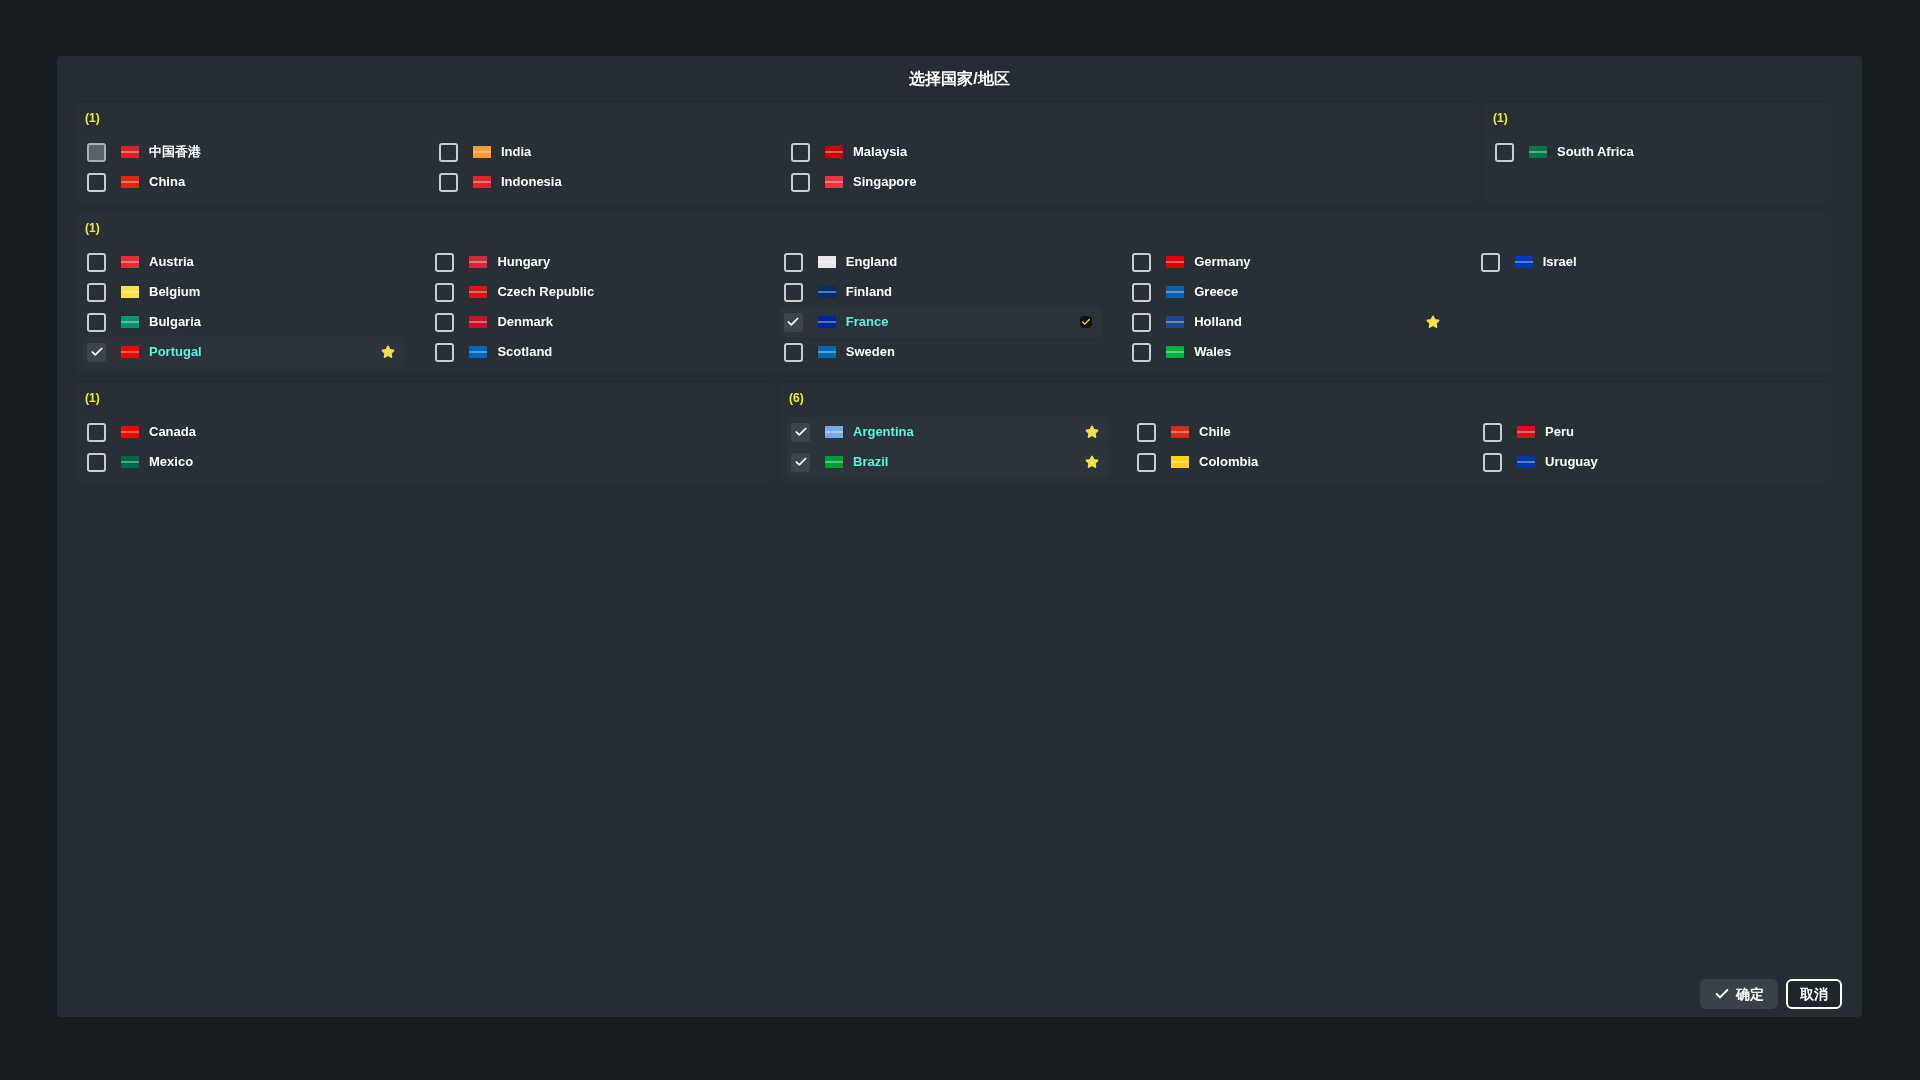 This screenshot has height=1080, width=1920. I want to click on country-name: South Africa, so click(1595, 152).